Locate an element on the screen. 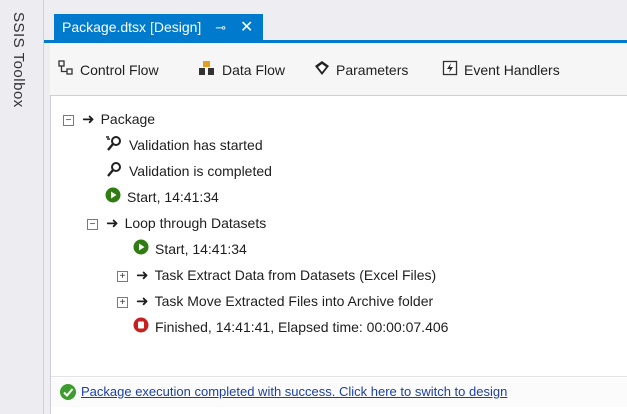 This screenshot has height=414, width=627. progress-row-package: − ➜ Package is located at coordinates (109, 119).